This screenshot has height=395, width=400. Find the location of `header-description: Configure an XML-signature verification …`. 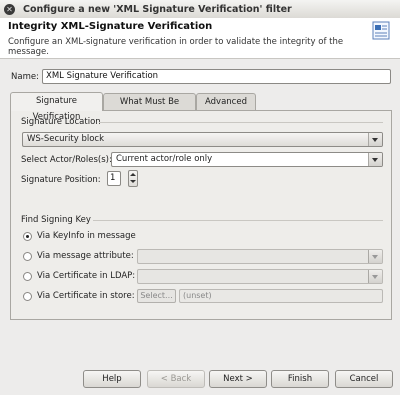

header-description: Configure an XML-signature verification … is located at coordinates (176, 47).